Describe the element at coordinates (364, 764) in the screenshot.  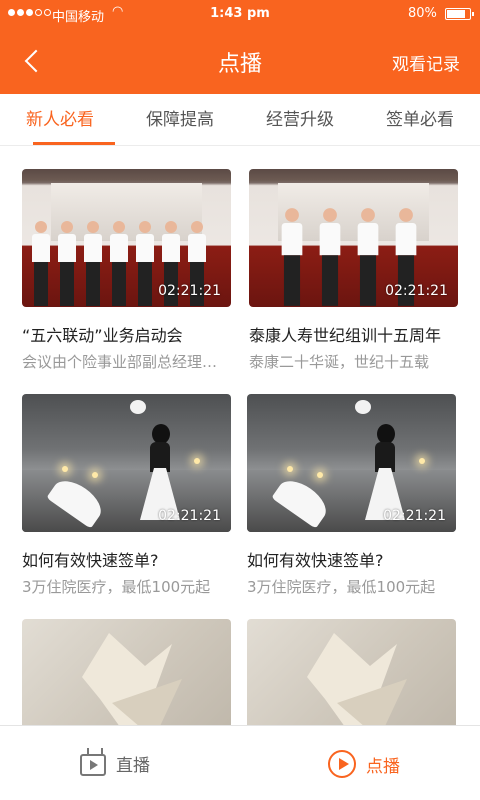
I see `bottom-tab-vod: 点播` at that location.